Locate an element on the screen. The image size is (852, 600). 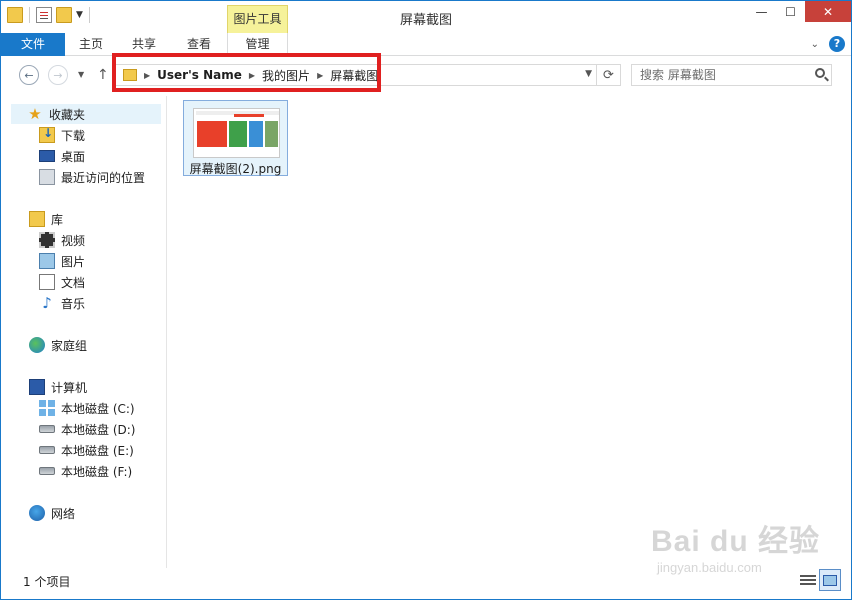
minimize-button: — is located at coordinates (761, 11).